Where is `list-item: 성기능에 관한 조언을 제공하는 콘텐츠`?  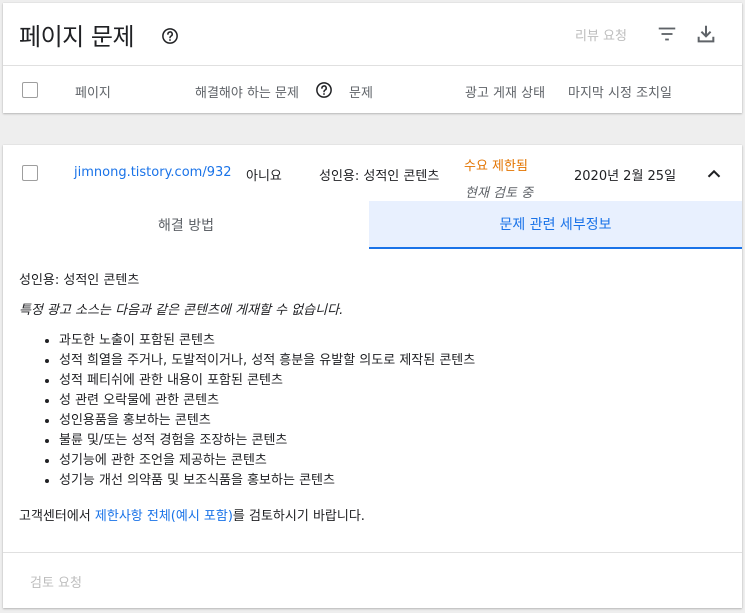 list-item: 성기능에 관한 조언을 제공하는 콘텐츠 is located at coordinates (267, 461).